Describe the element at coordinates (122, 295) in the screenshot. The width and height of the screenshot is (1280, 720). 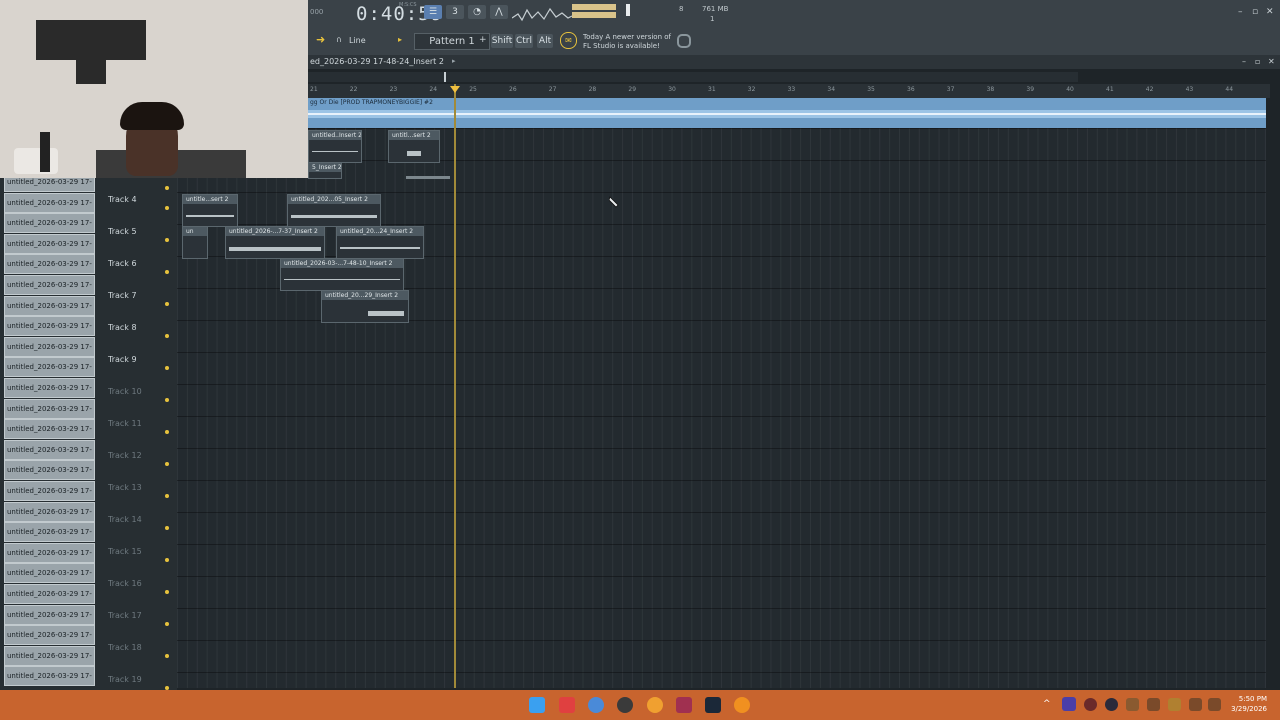
I see `track-name: Track 7` at that location.